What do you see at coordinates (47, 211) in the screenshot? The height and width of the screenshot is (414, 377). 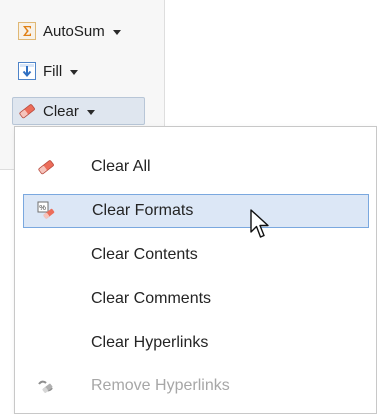 I see `clear-formats-icon: %` at bounding box center [47, 211].